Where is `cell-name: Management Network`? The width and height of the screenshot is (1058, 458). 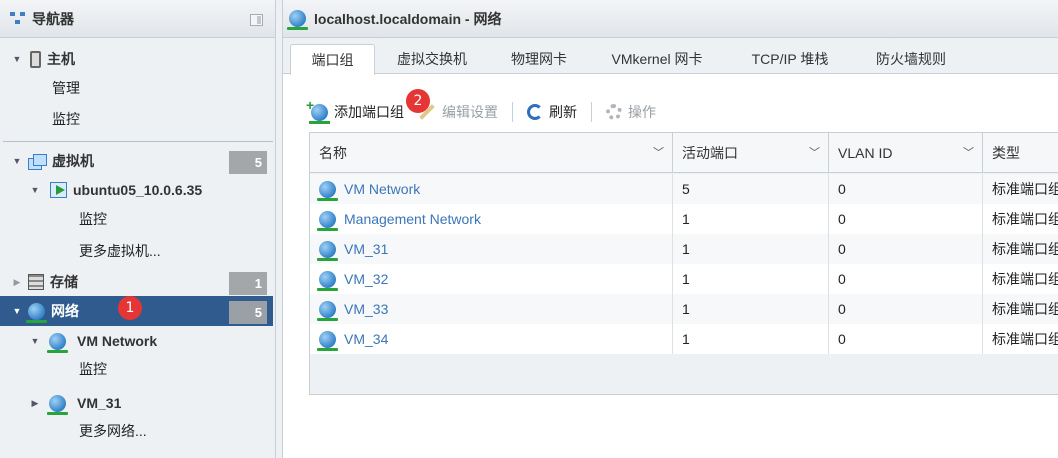
cell-name: Management Network is located at coordinates (491, 219).